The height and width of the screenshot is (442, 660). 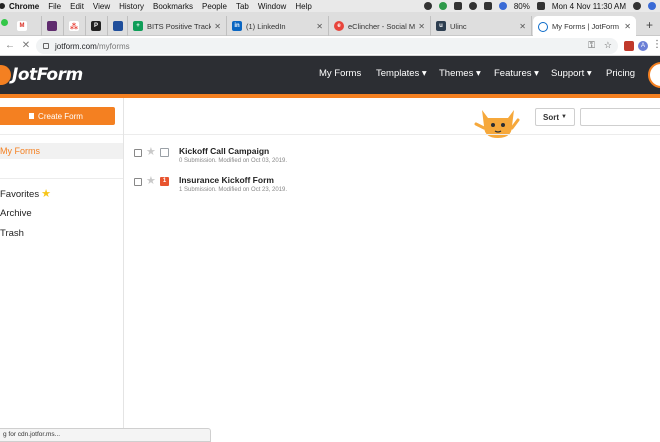 What do you see at coordinates (458, 26) in the screenshot?
I see `tab-title: Ulinc` at bounding box center [458, 26].